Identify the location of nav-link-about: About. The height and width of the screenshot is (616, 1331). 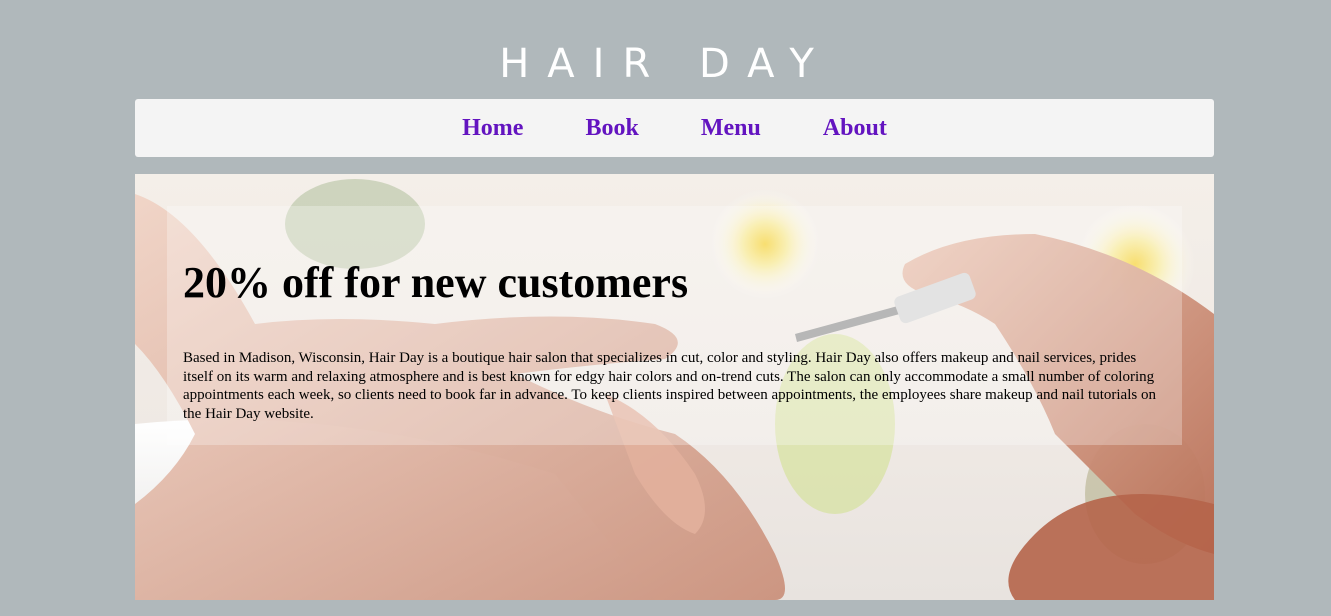
(855, 128).